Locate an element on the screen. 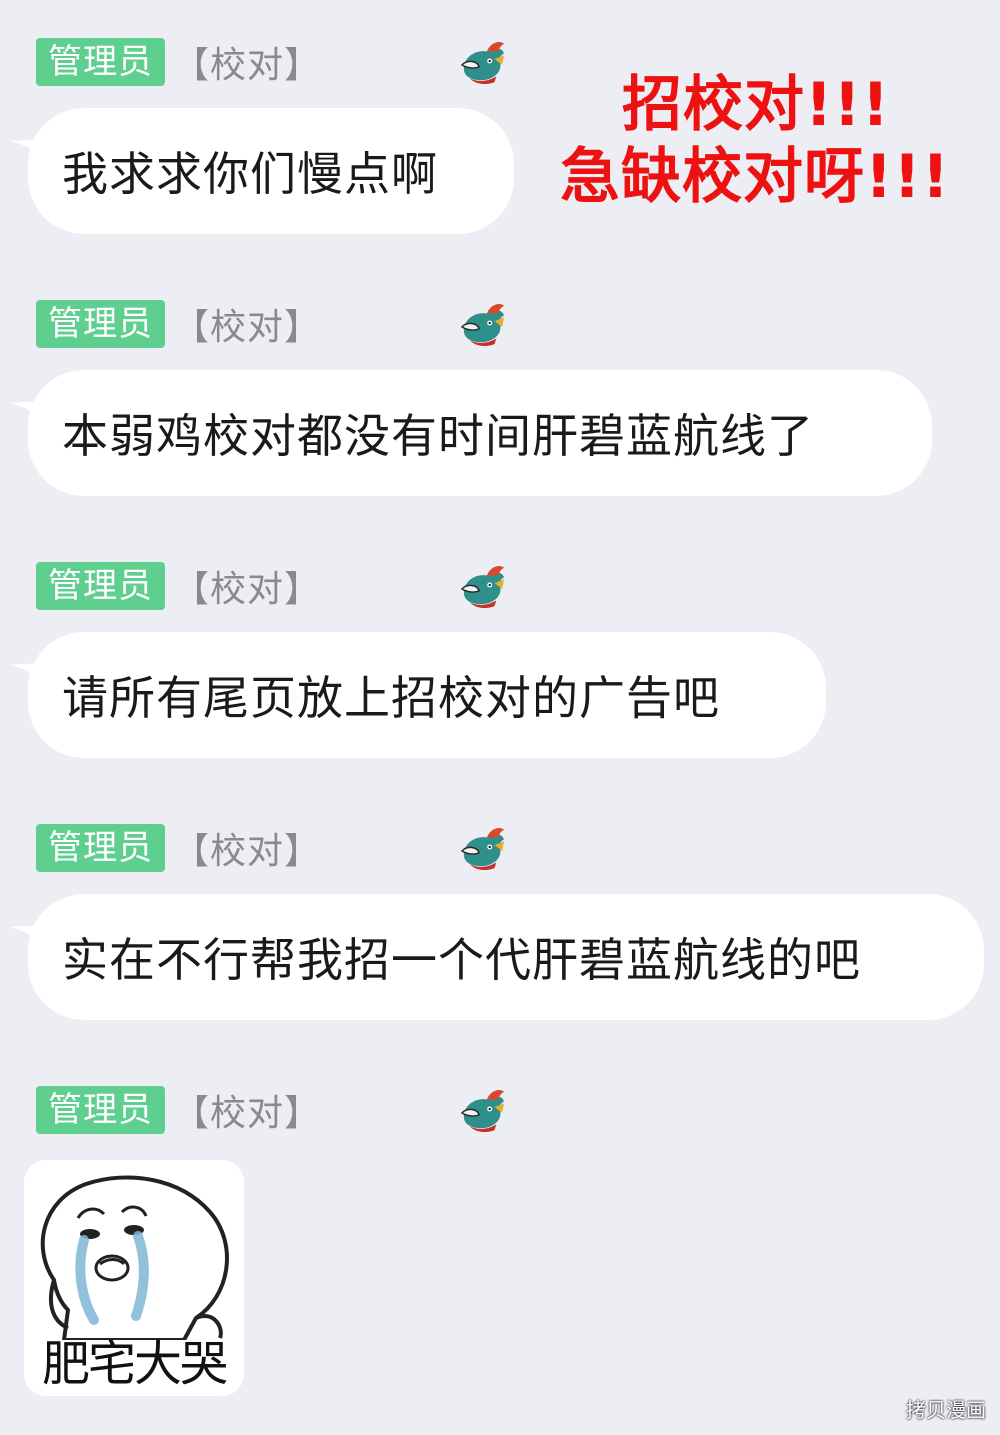  watermark: 拷贝漫画 is located at coordinates (946, 1410).